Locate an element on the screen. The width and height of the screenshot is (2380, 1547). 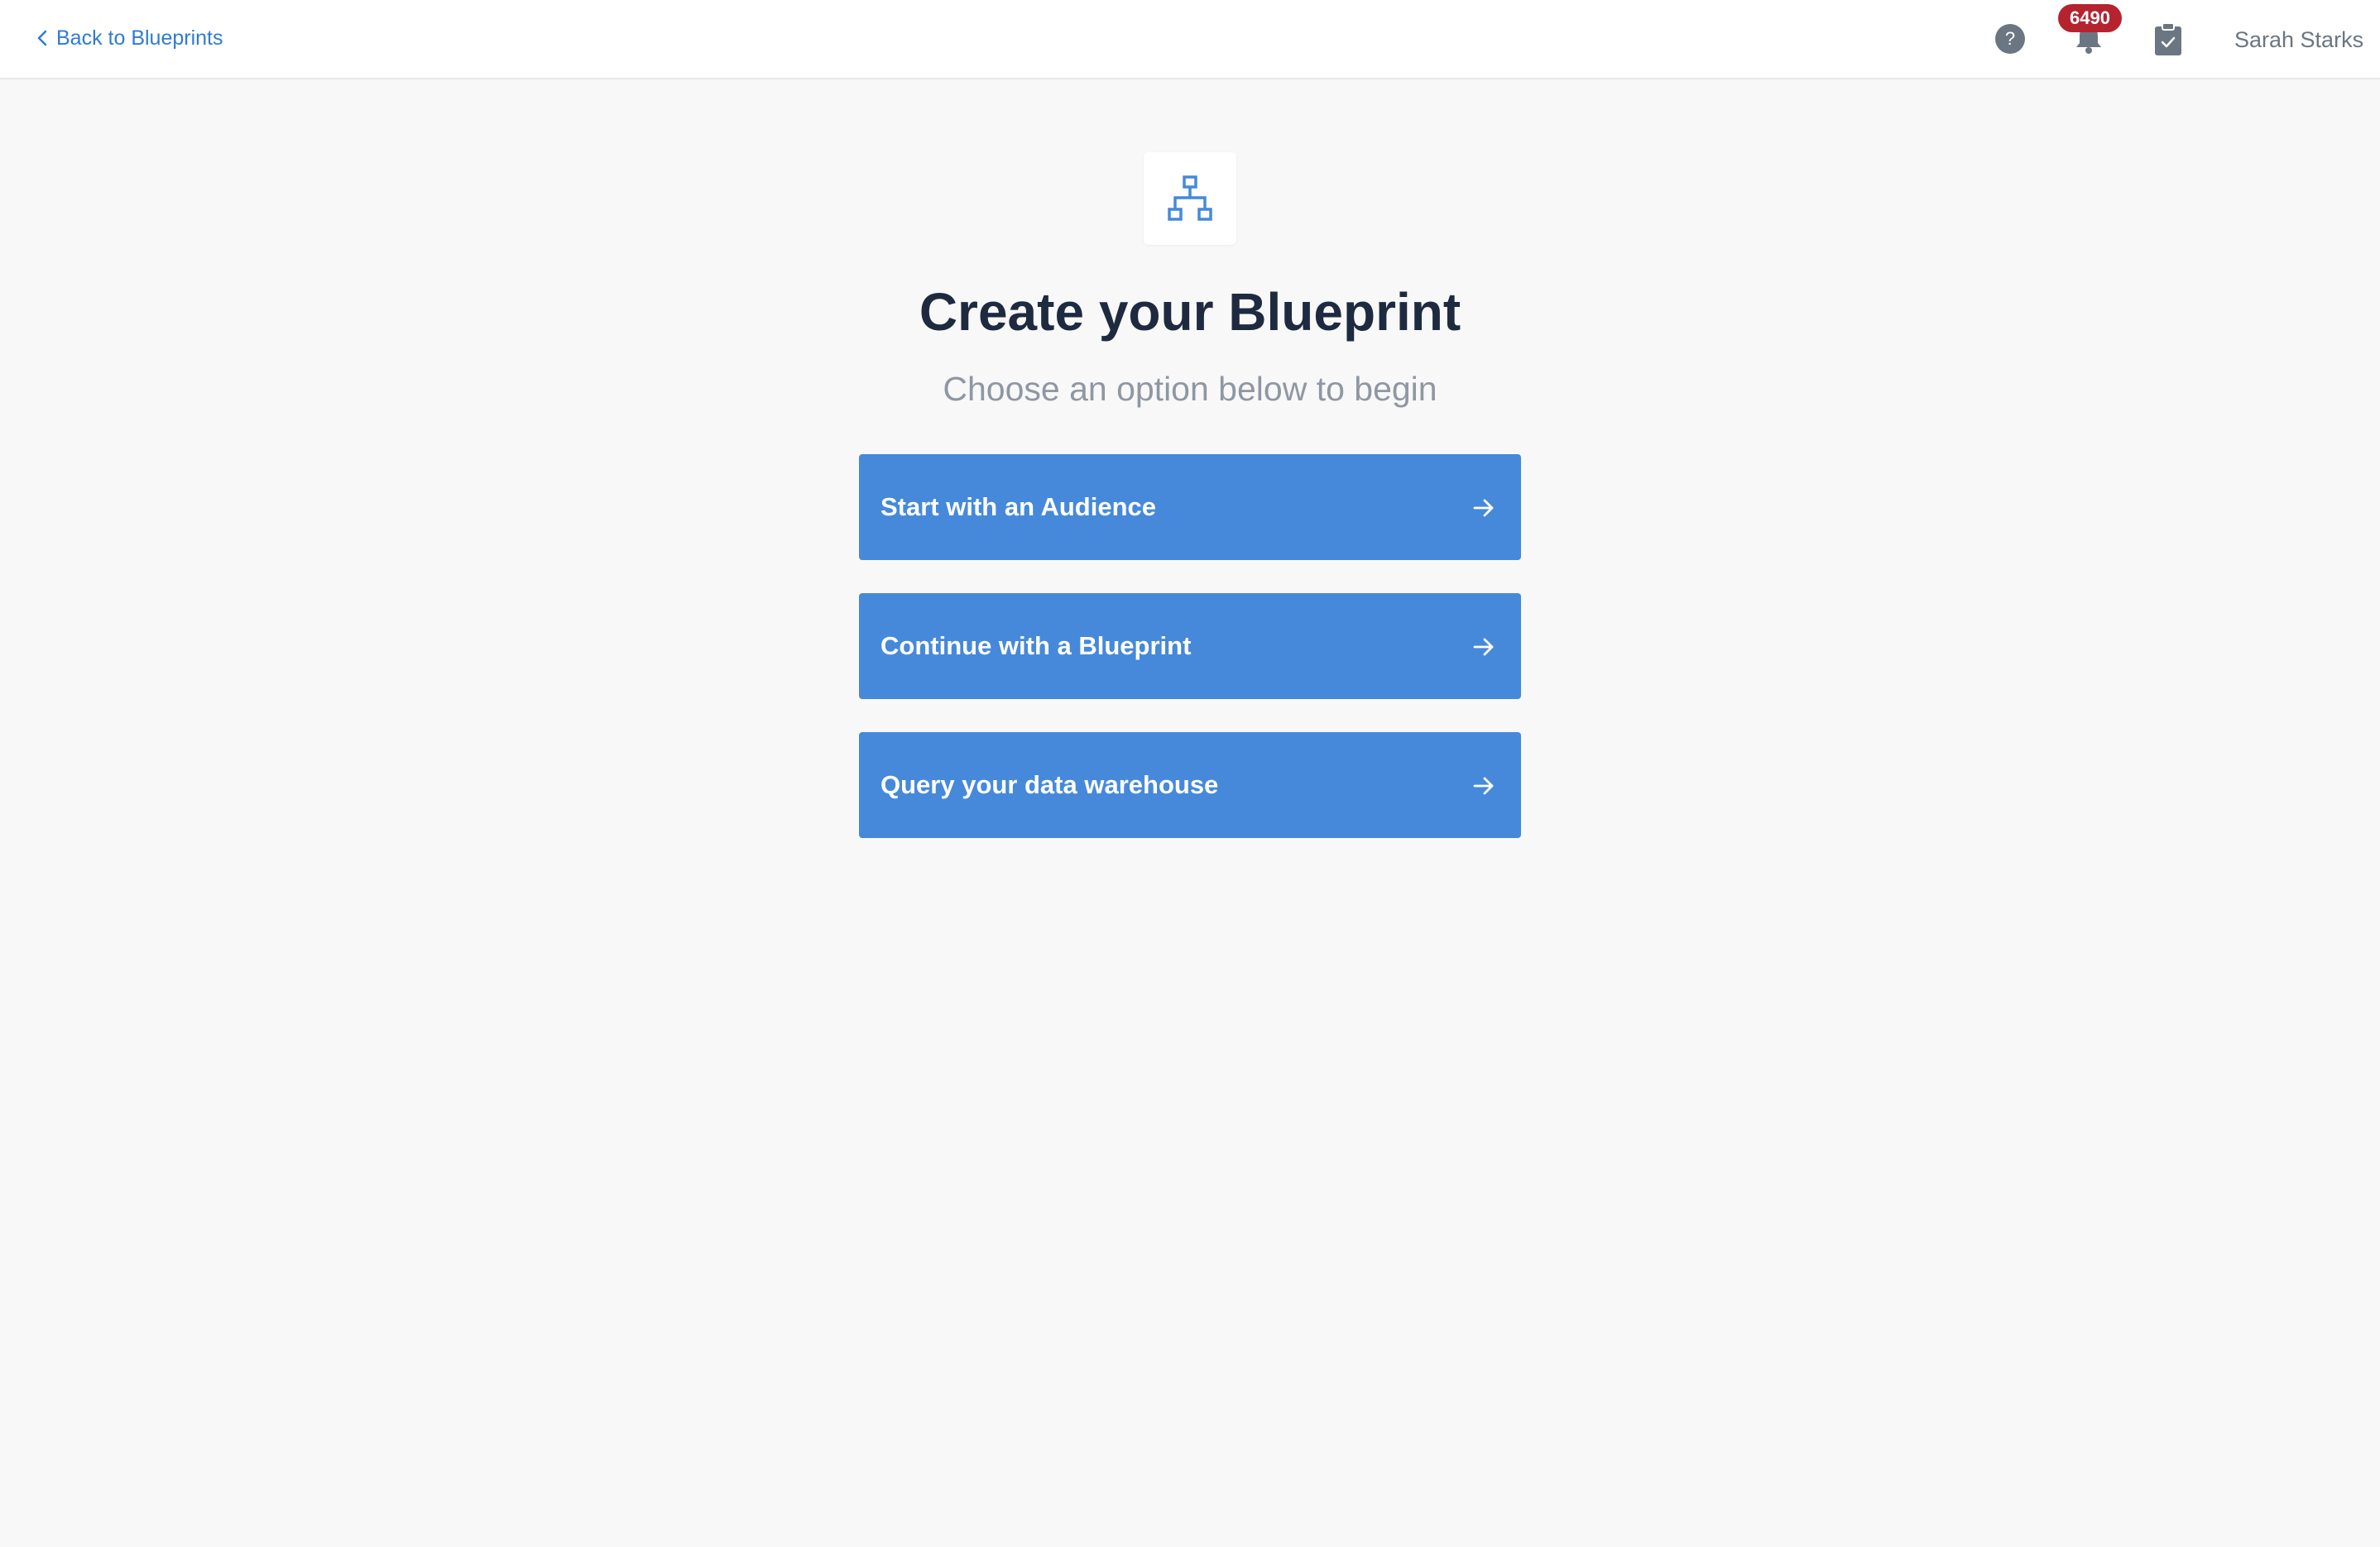
sitemap-icon is located at coordinates (1190, 198).